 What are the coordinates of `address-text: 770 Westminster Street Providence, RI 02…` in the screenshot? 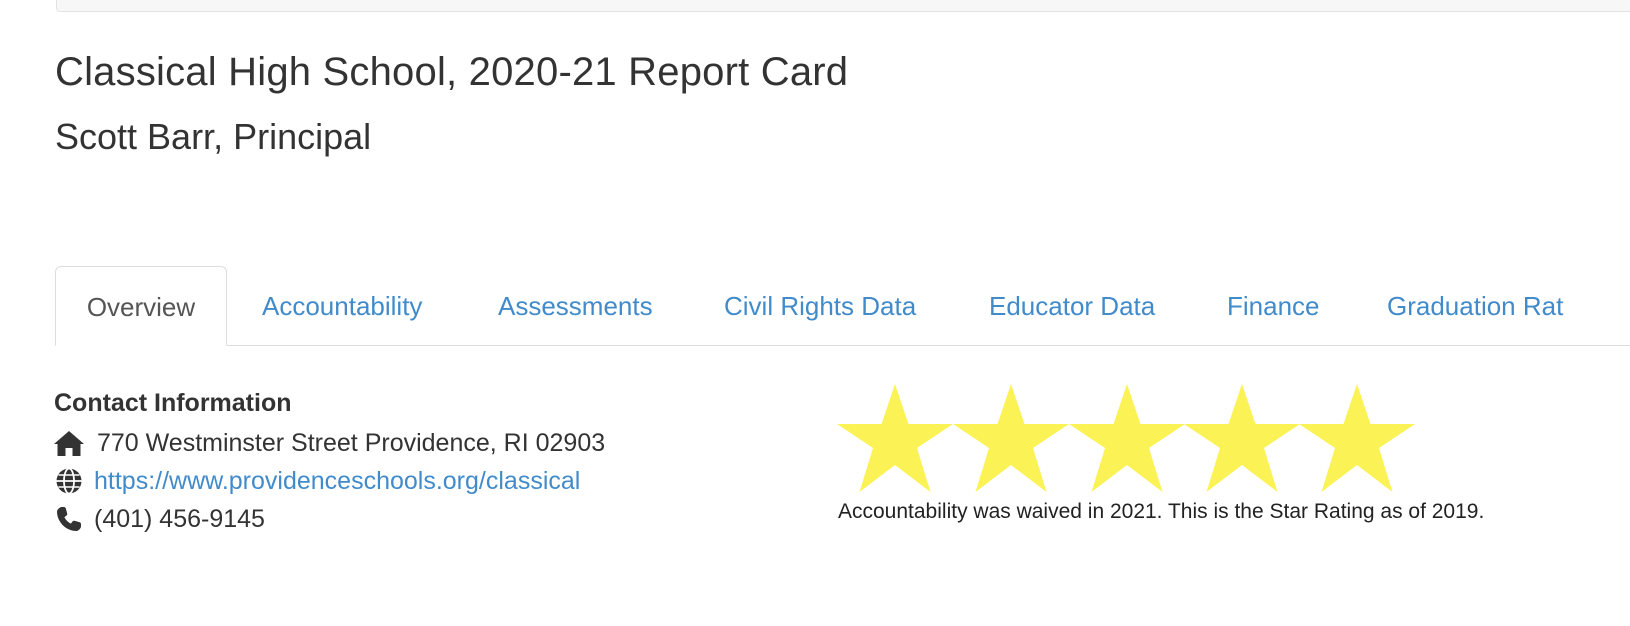 It's located at (351, 442).